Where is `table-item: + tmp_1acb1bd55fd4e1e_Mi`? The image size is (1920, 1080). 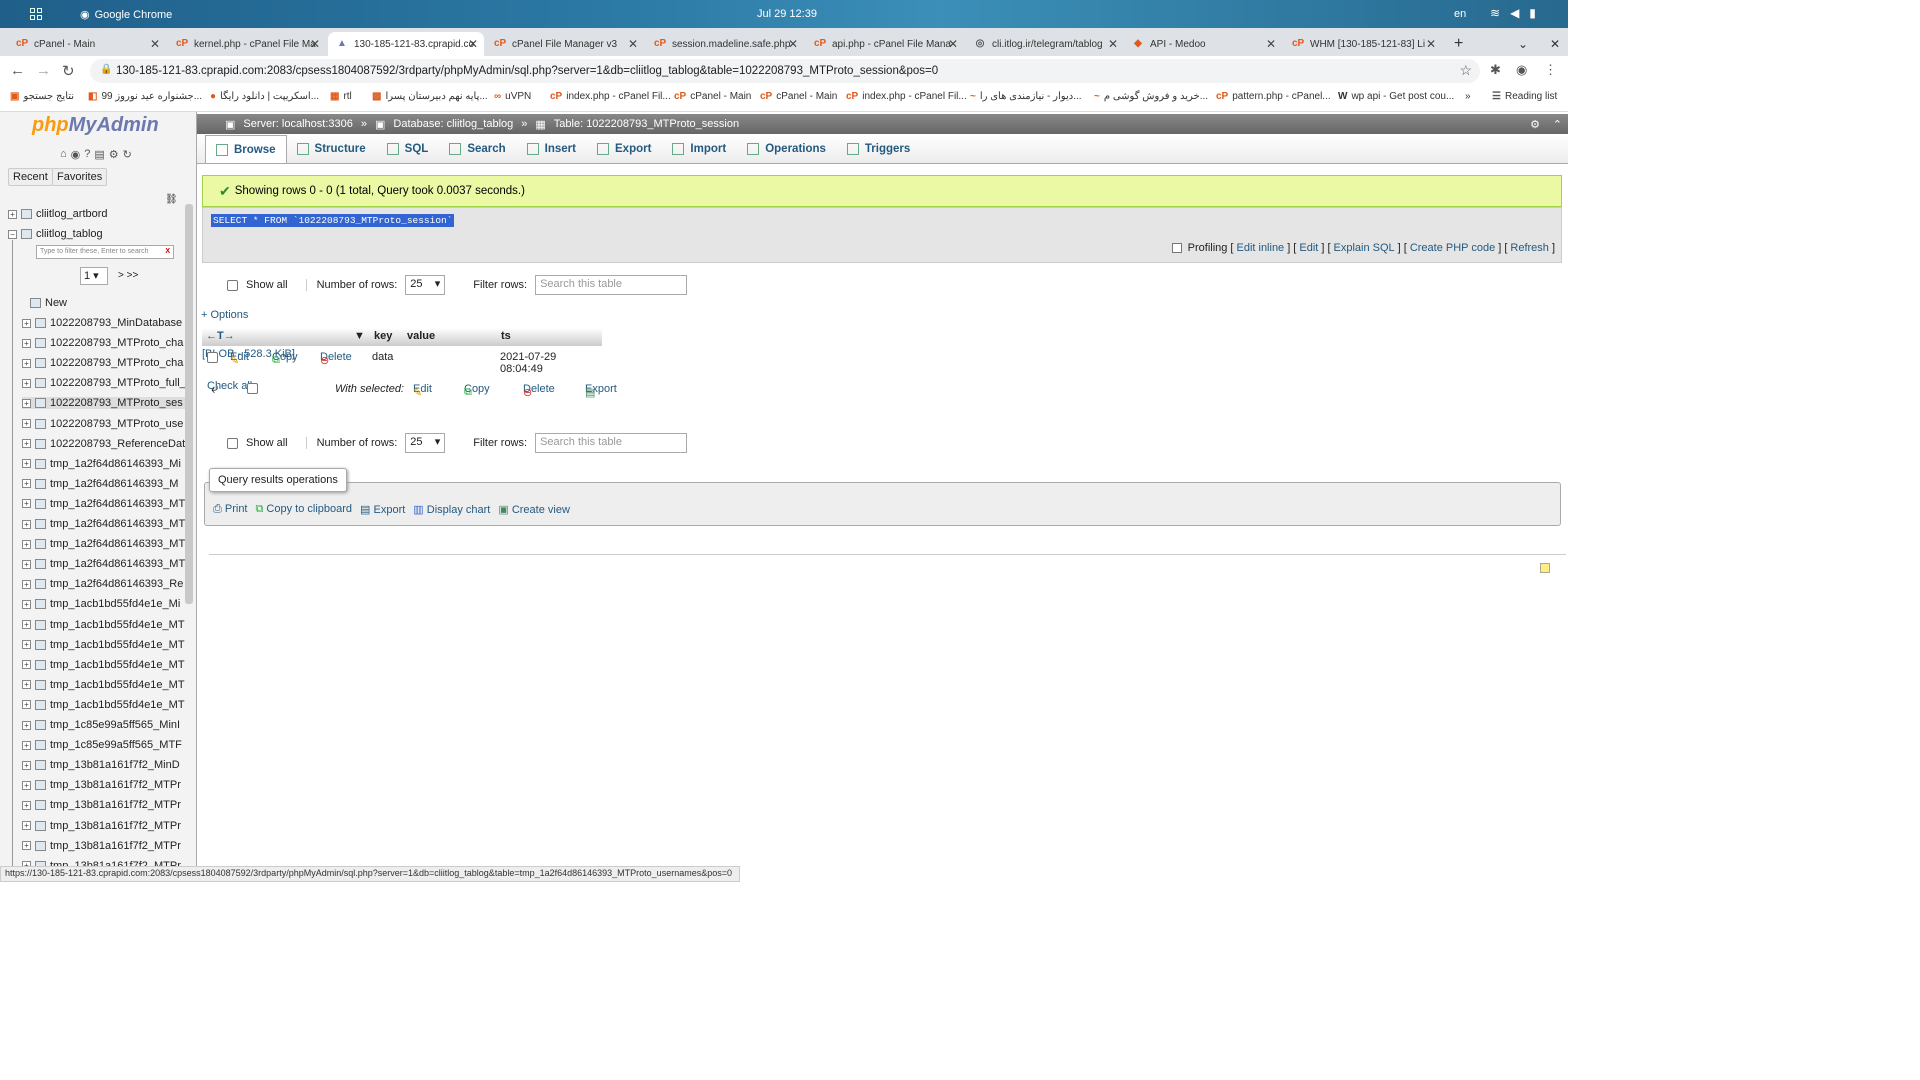 table-item: + tmp_1acb1bd55fd4e1e_Mi is located at coordinates (101, 604).